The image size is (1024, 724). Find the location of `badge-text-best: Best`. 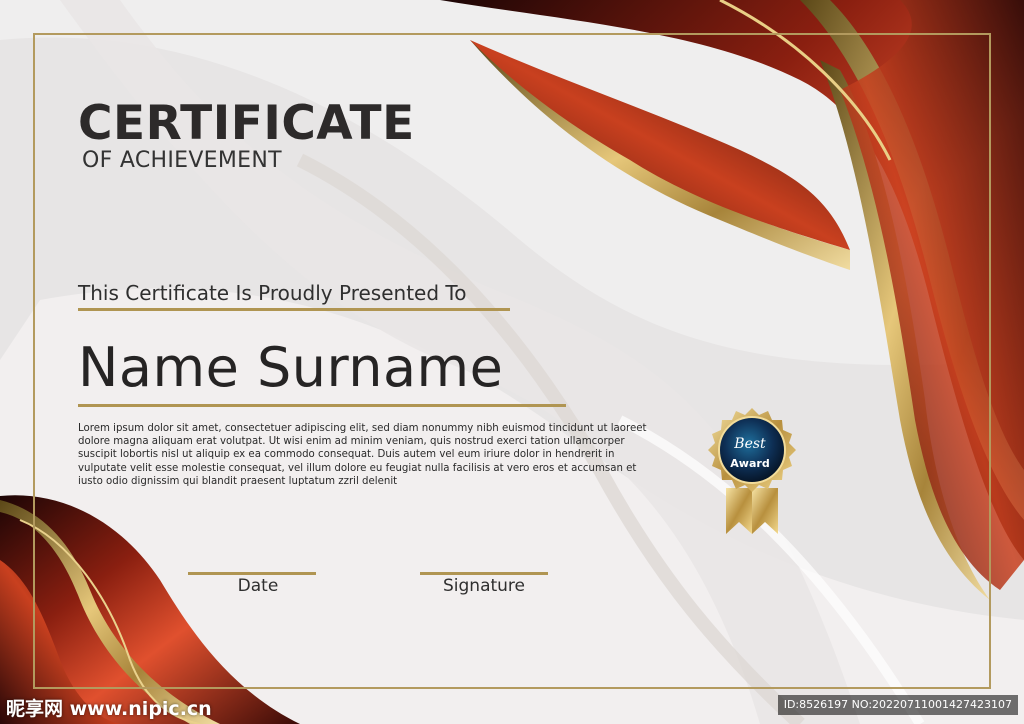

badge-text-best: Best is located at coordinates (750, 444).